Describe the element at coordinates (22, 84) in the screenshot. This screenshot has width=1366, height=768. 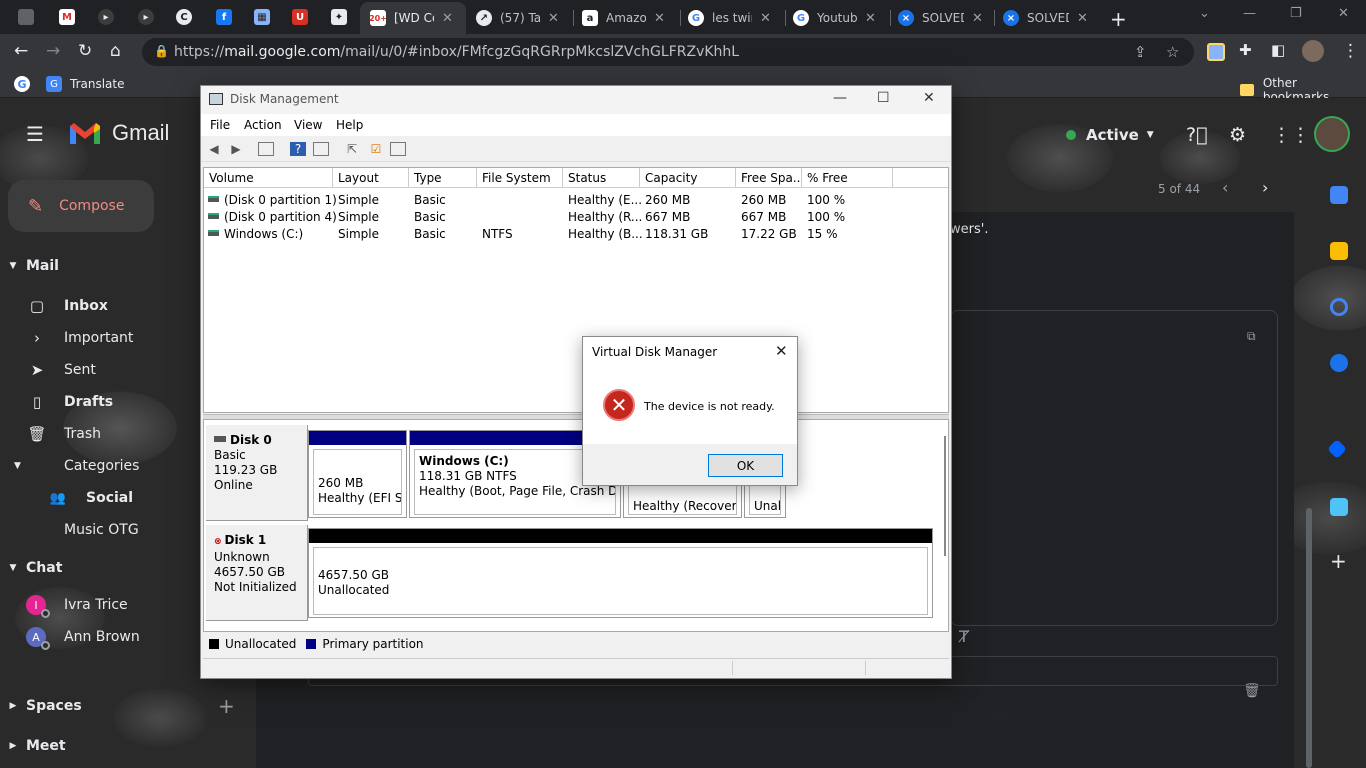
I see `google-bookmark: G` at that location.